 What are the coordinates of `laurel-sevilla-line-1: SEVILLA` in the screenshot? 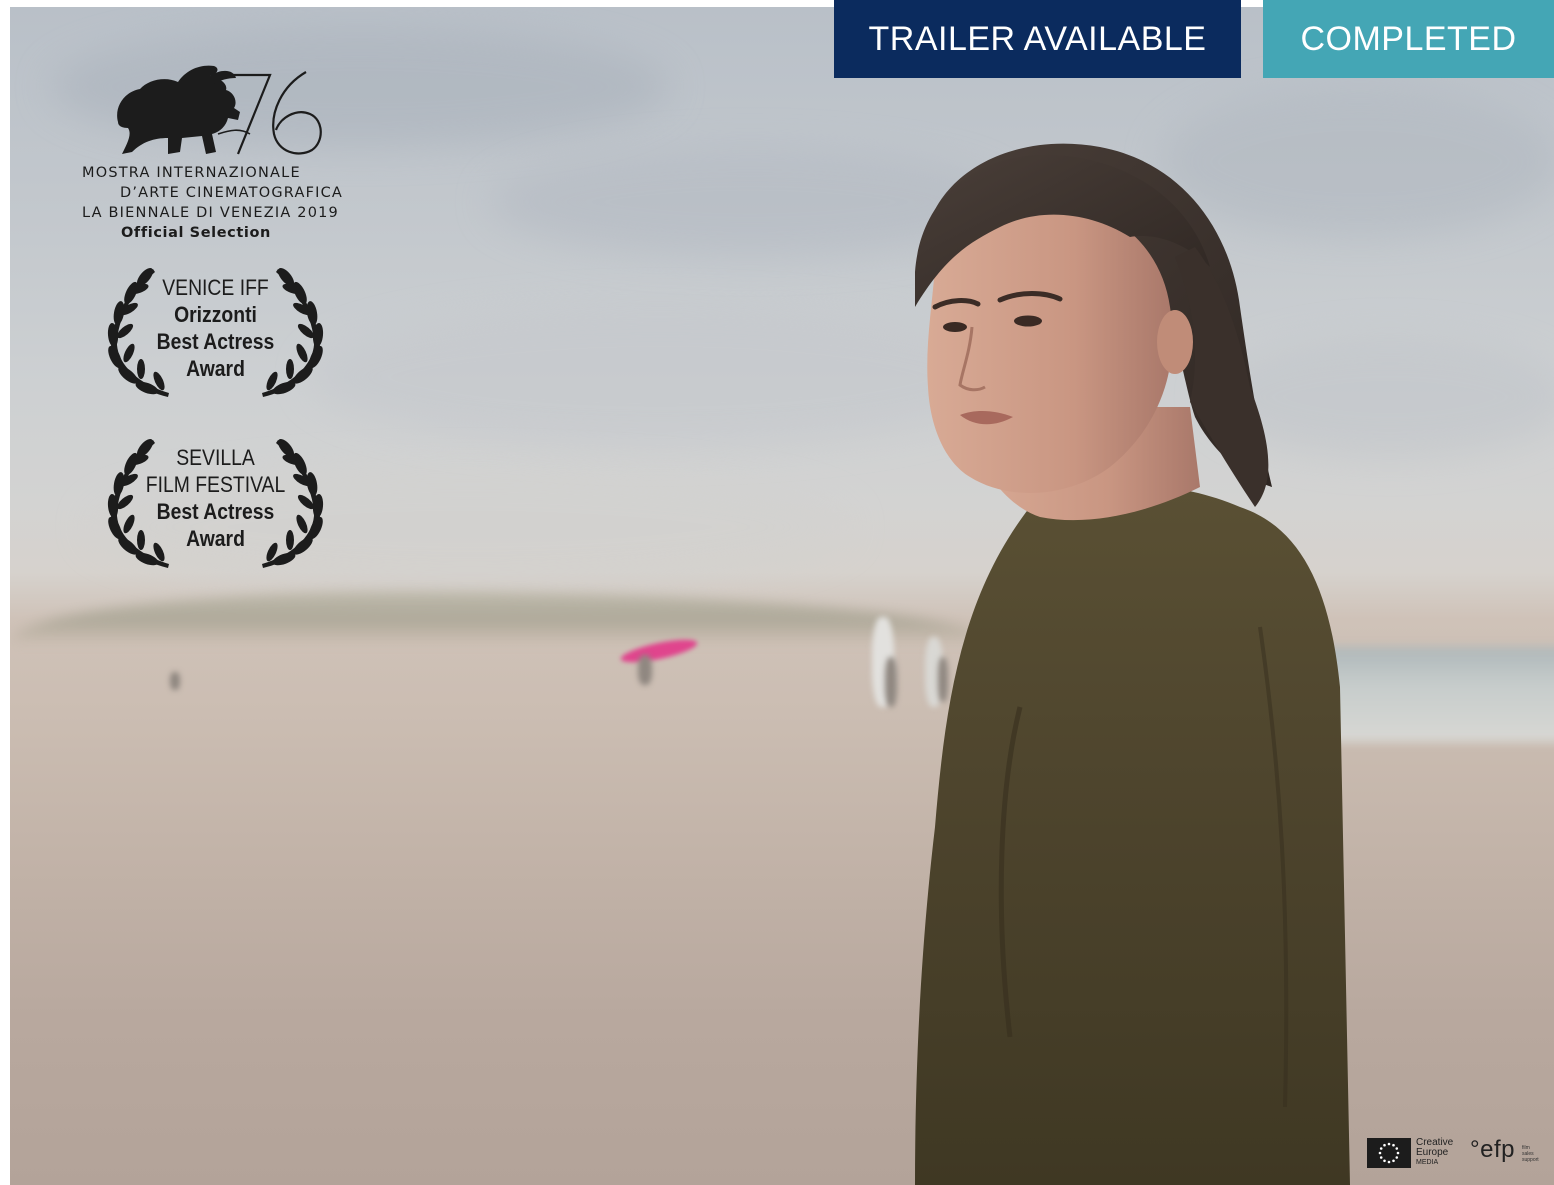 It's located at (215, 457).